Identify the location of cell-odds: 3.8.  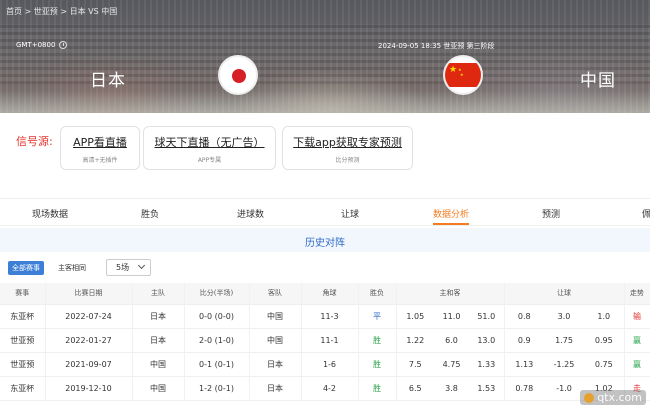
(451, 388).